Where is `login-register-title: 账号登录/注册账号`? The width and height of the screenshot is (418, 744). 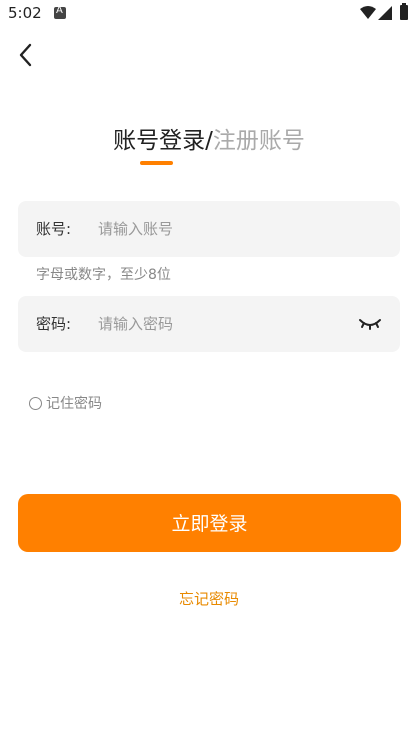
login-register-title: 账号登录/注册账号 is located at coordinates (209, 141).